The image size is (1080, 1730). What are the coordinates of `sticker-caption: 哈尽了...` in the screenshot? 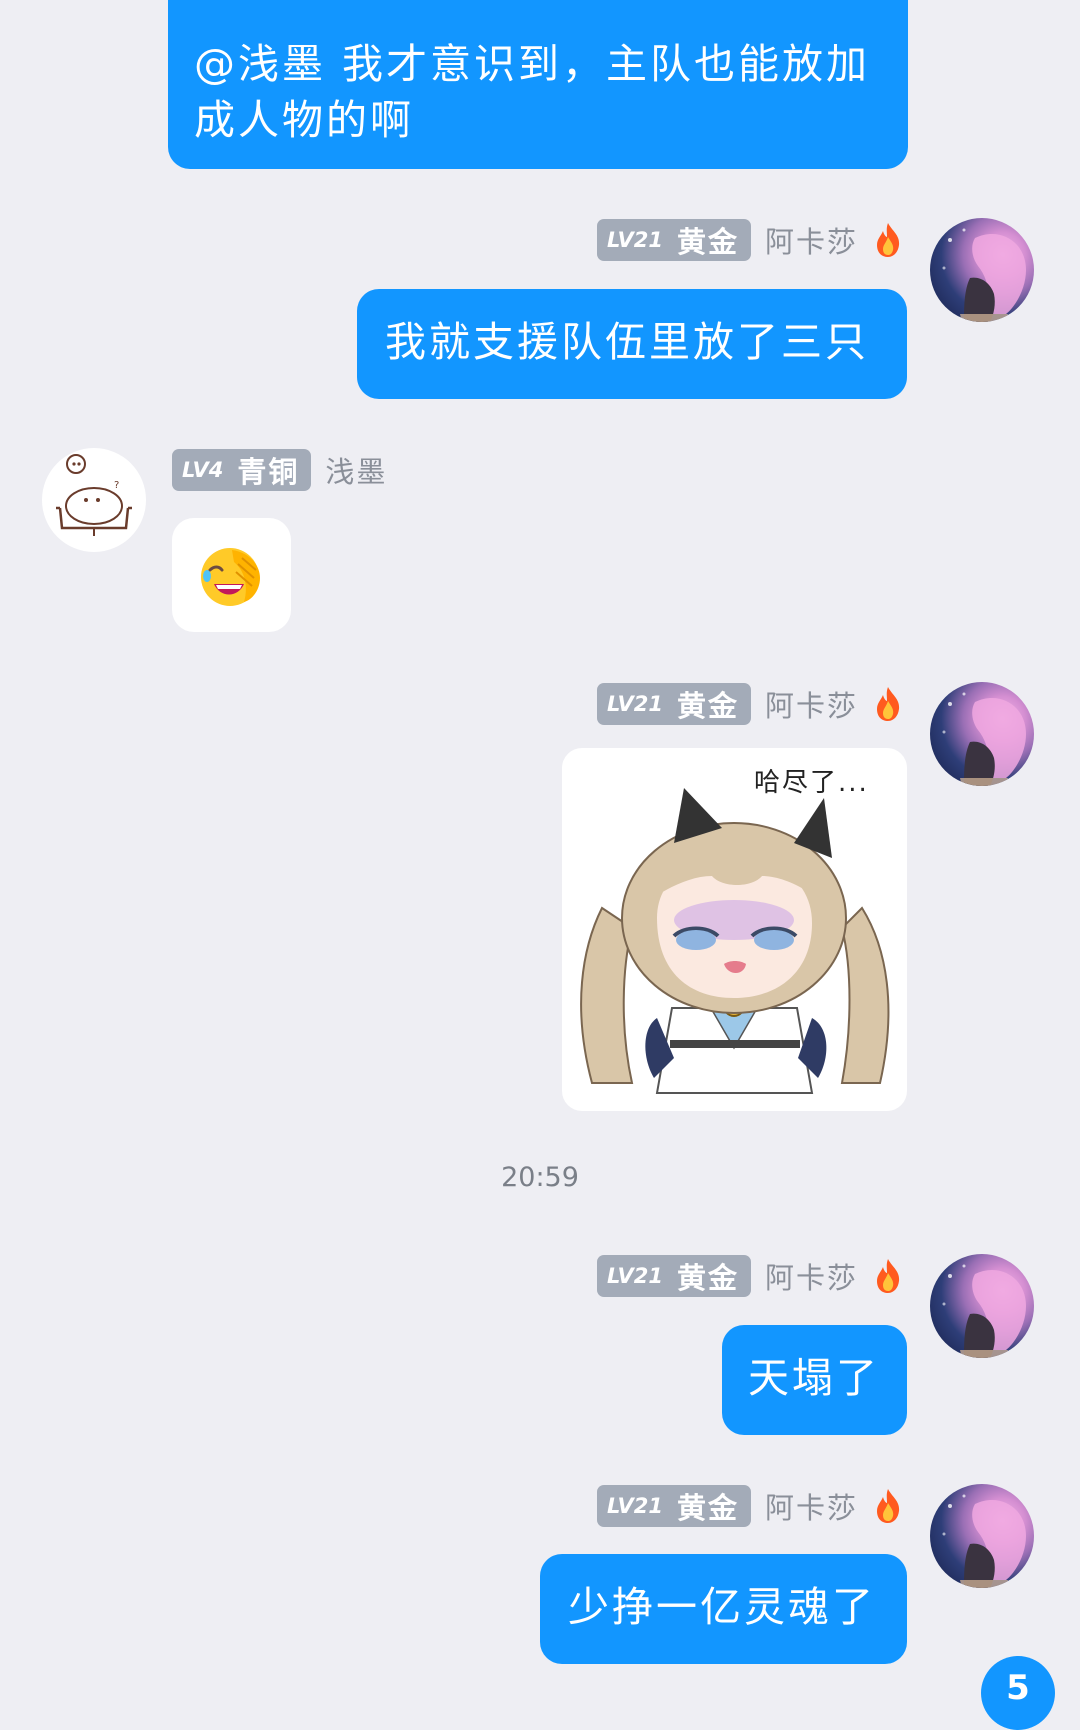 It's located at (811, 783).